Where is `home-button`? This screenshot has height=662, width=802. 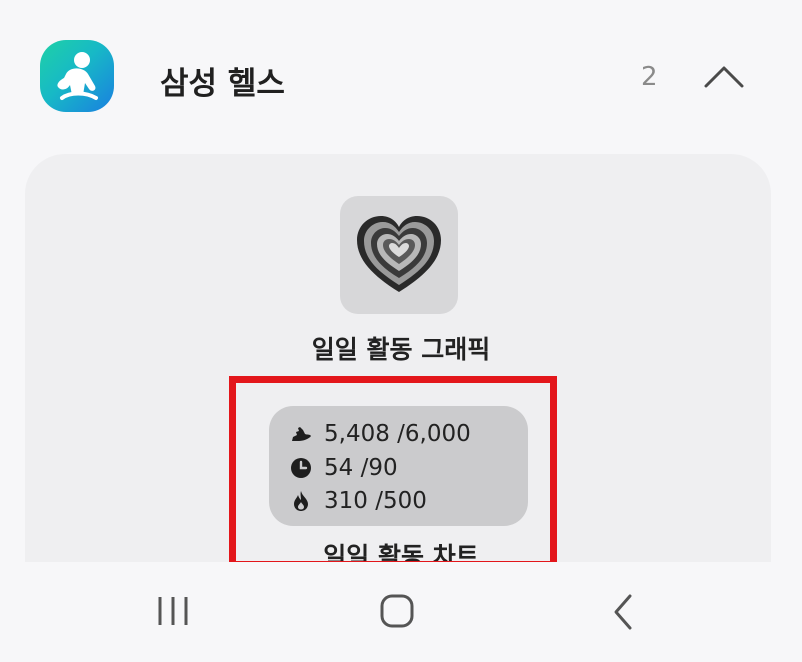
home-button is located at coordinates (397, 612).